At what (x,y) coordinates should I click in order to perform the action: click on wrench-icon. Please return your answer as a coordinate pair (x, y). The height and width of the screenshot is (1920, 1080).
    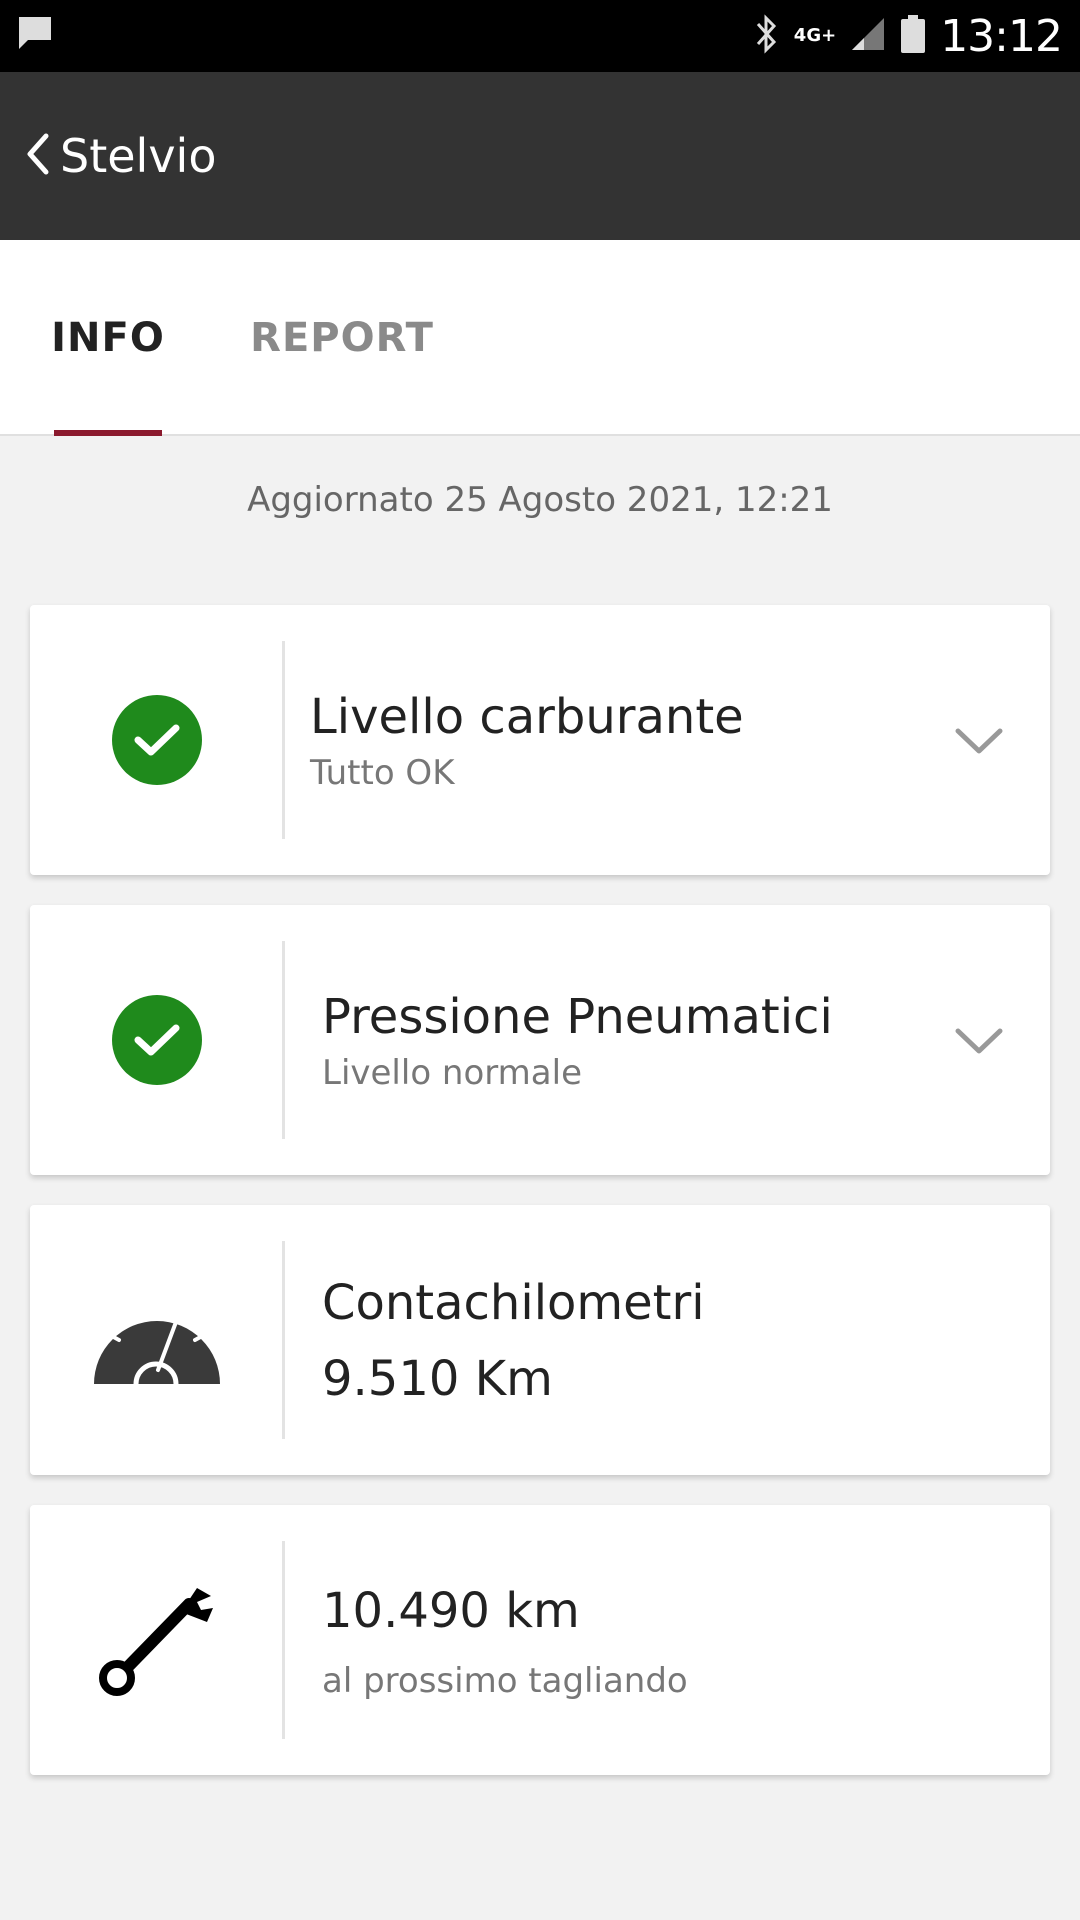
    Looking at the image, I should click on (157, 1640).